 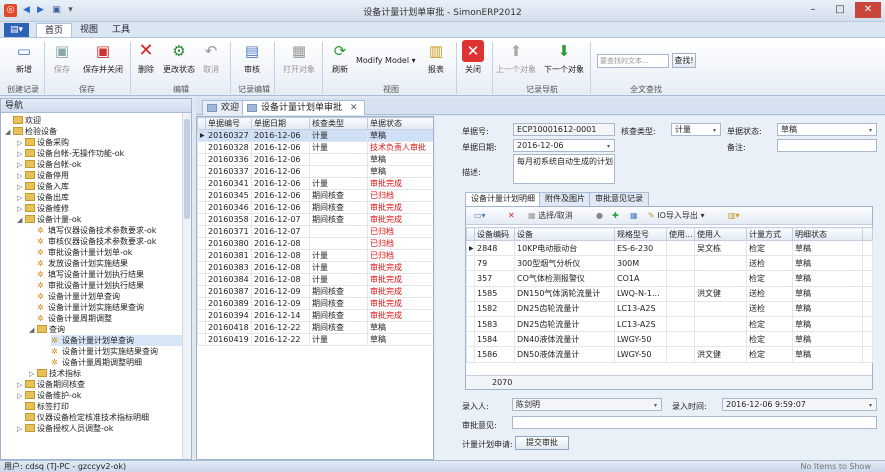 What do you see at coordinates (669, 324) in the screenshot?
I see `table-row: 1583 DN25齿轮流量计 LC13-A2S 检定 草稿` at bounding box center [669, 324].